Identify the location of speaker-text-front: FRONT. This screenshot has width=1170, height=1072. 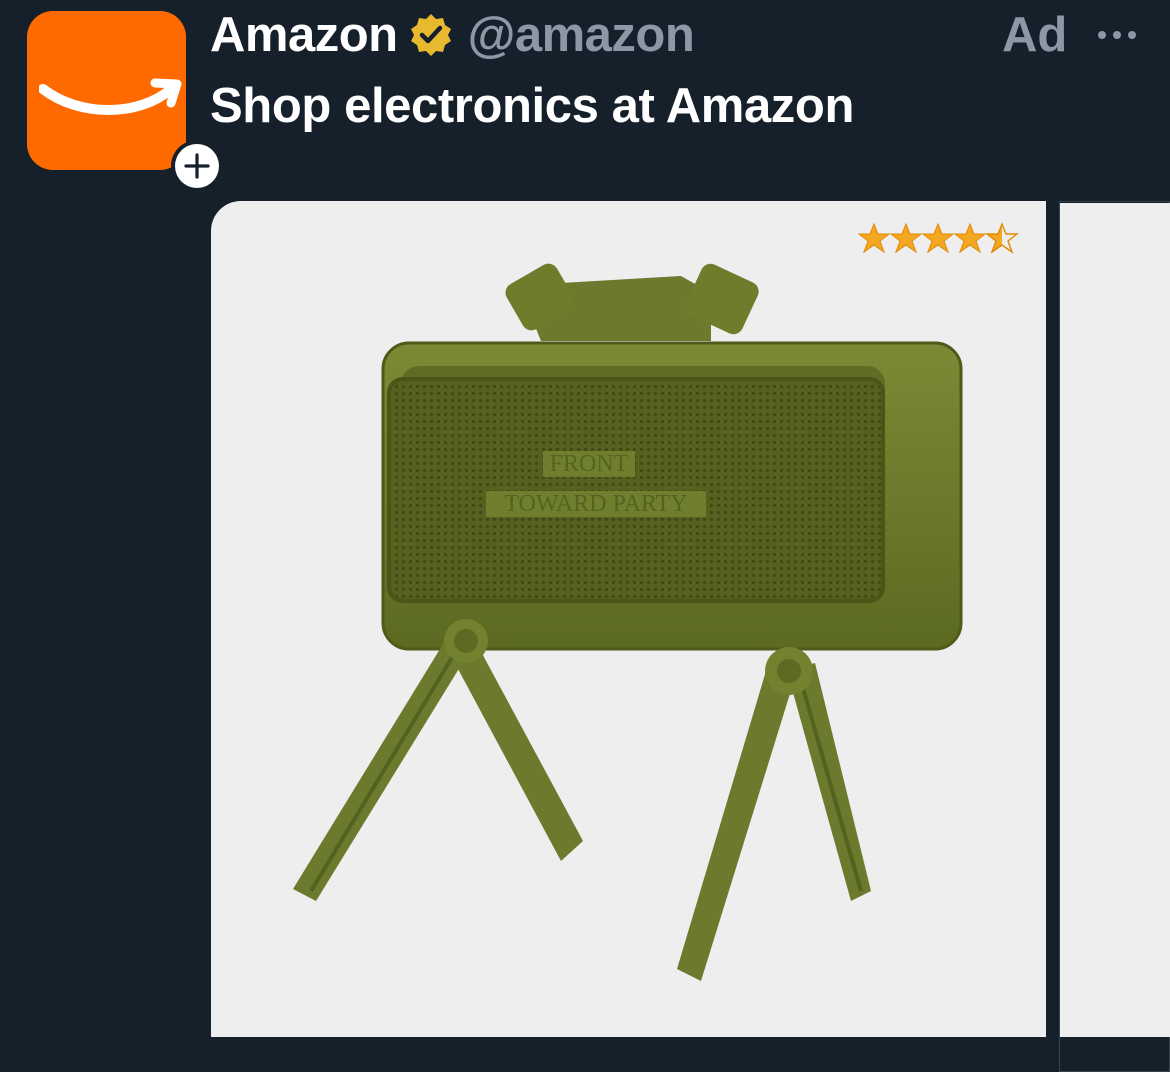
(589, 464).